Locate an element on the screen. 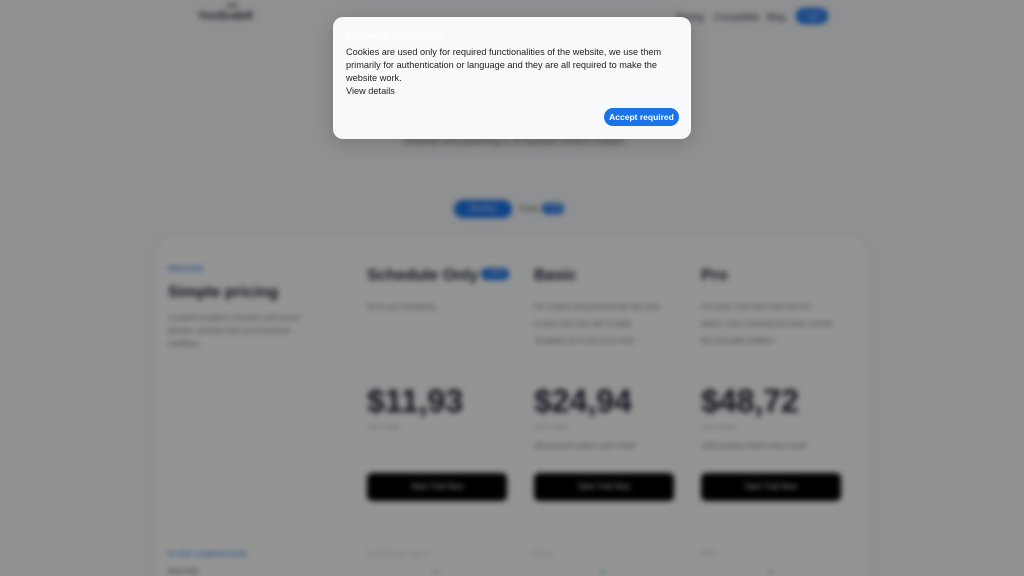 This screenshot has width=1024, height=576. cookie-dialog-title: Cookie consent is located at coordinates (393, 35).